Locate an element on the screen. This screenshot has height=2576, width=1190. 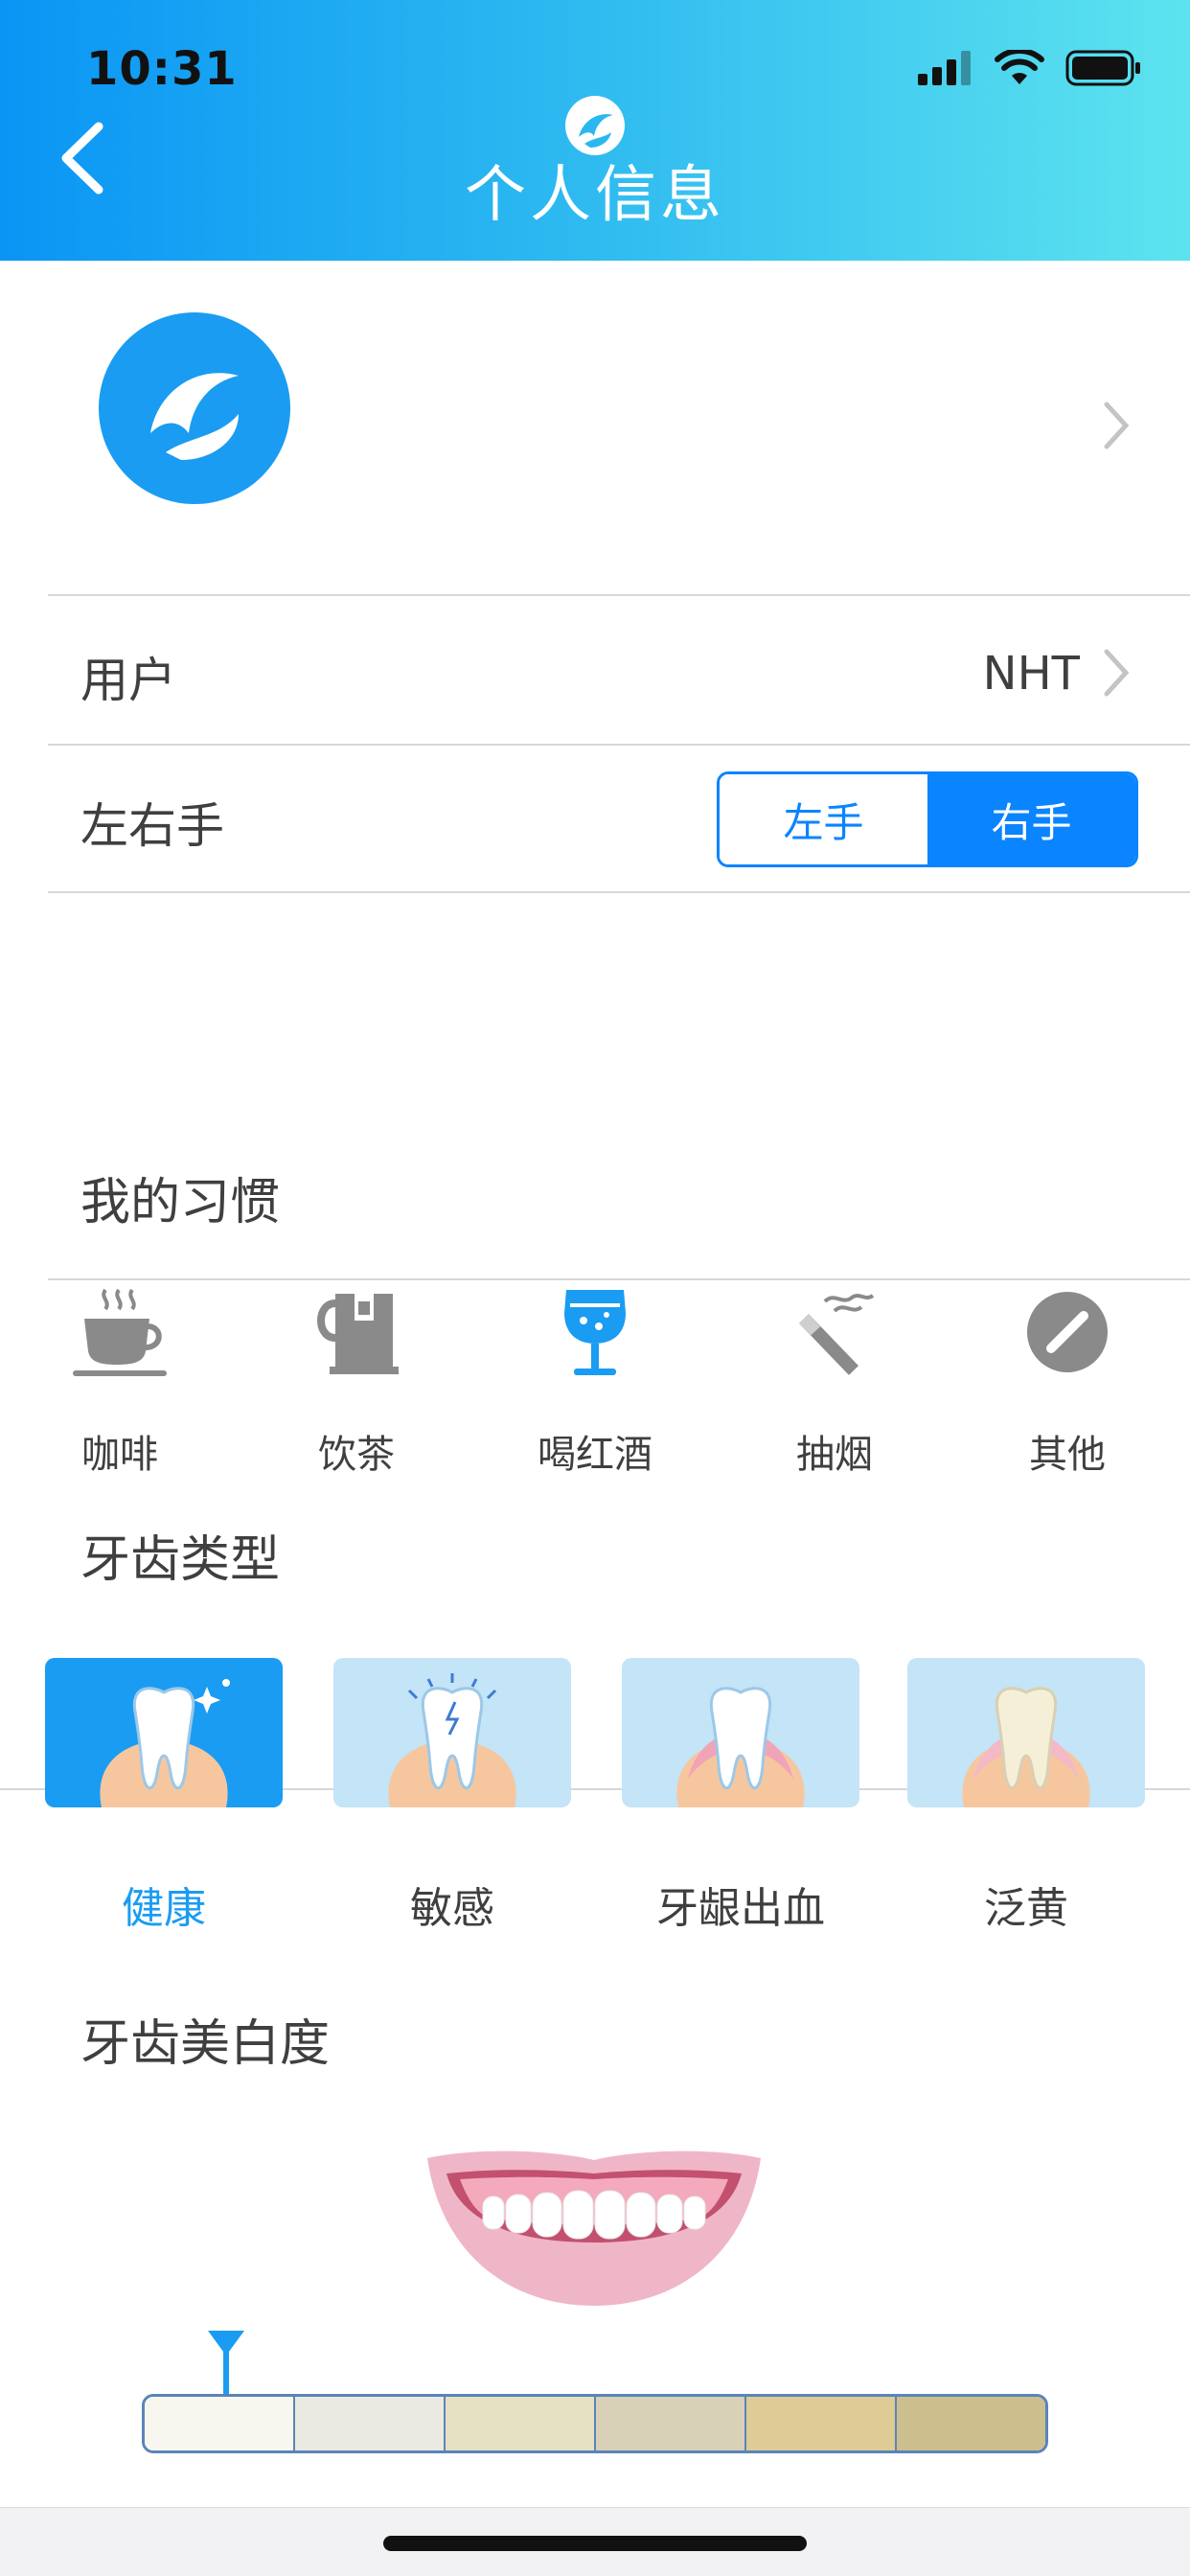
habits-section-title: 我的习惯 is located at coordinates (181, 1202).